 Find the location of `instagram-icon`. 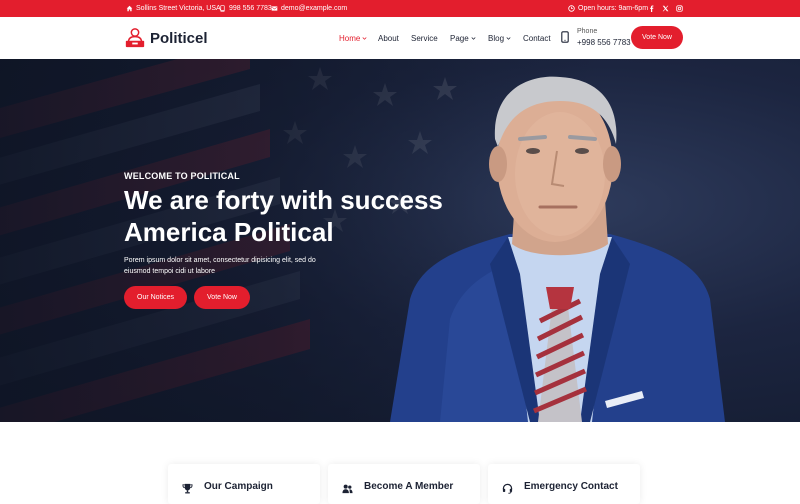

instagram-icon is located at coordinates (679, 8).